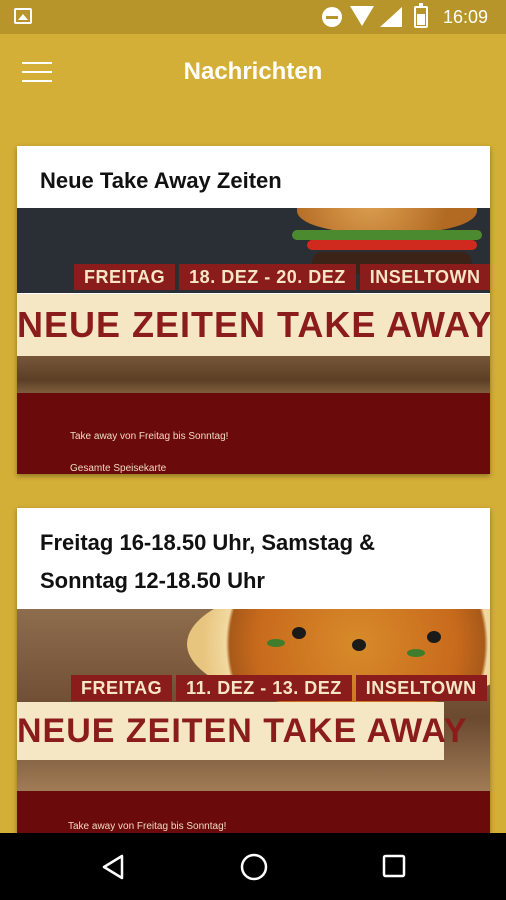 This screenshot has width=506, height=900. Describe the element at coordinates (253, 17) in the screenshot. I see `status-bar: 16:09` at that location.